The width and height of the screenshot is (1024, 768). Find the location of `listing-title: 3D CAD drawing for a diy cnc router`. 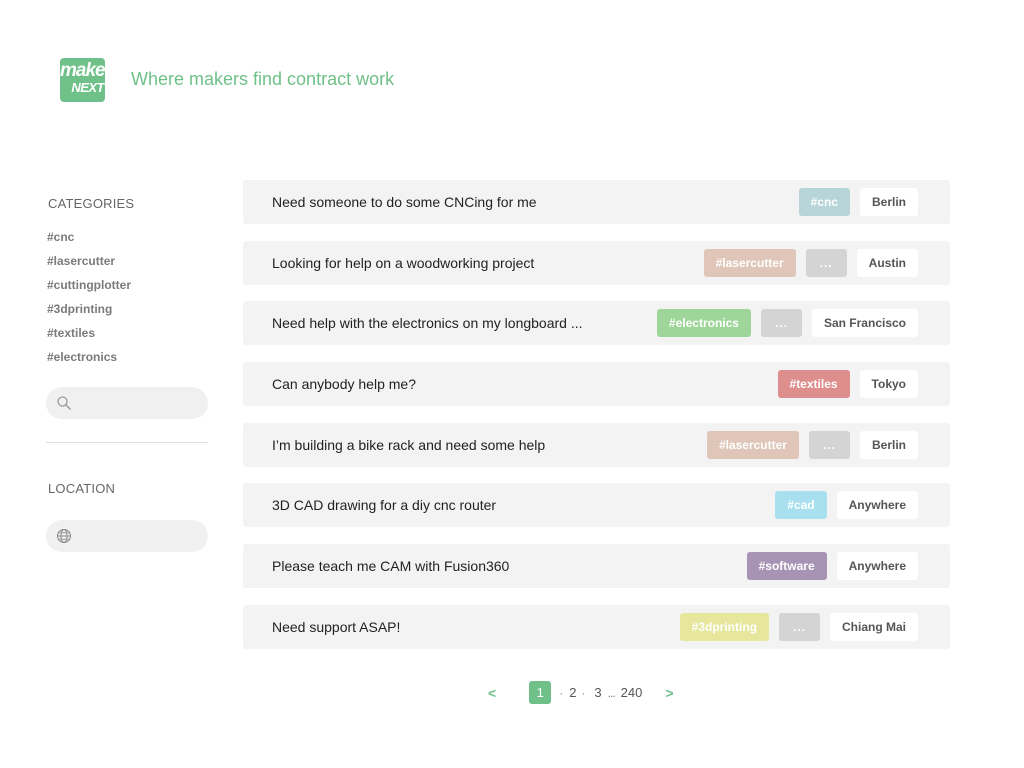

listing-title: 3D CAD drawing for a diy cnc router is located at coordinates (384, 505).